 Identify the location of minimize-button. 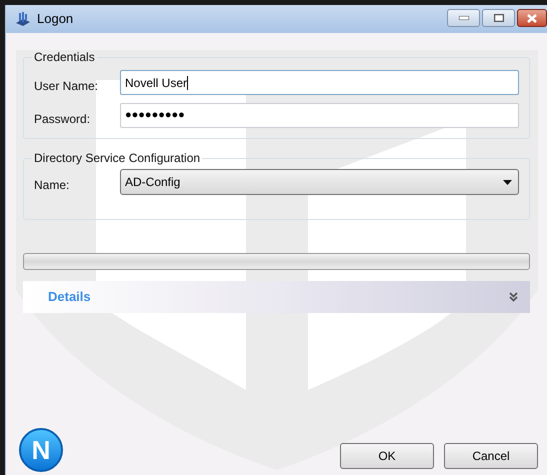
(463, 18).